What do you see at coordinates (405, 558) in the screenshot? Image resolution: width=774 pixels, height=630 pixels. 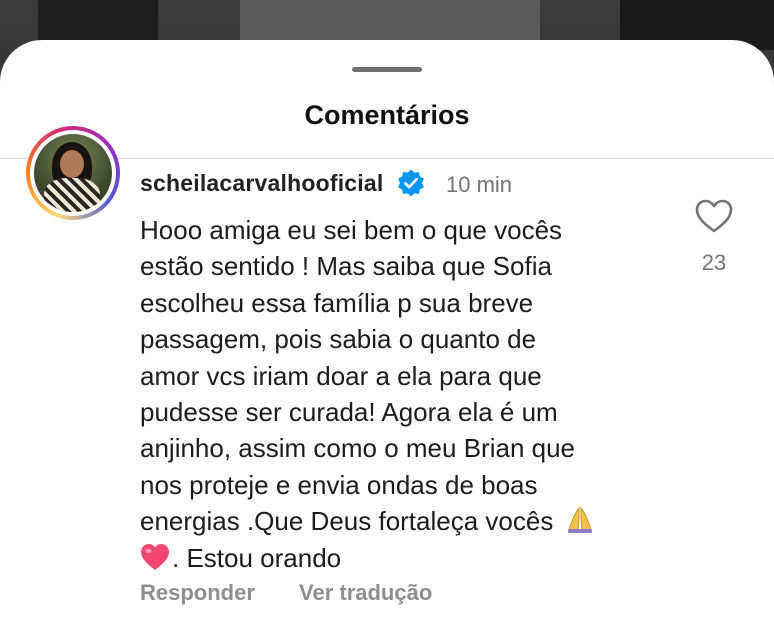 I see `comment-line: . Estou orando` at bounding box center [405, 558].